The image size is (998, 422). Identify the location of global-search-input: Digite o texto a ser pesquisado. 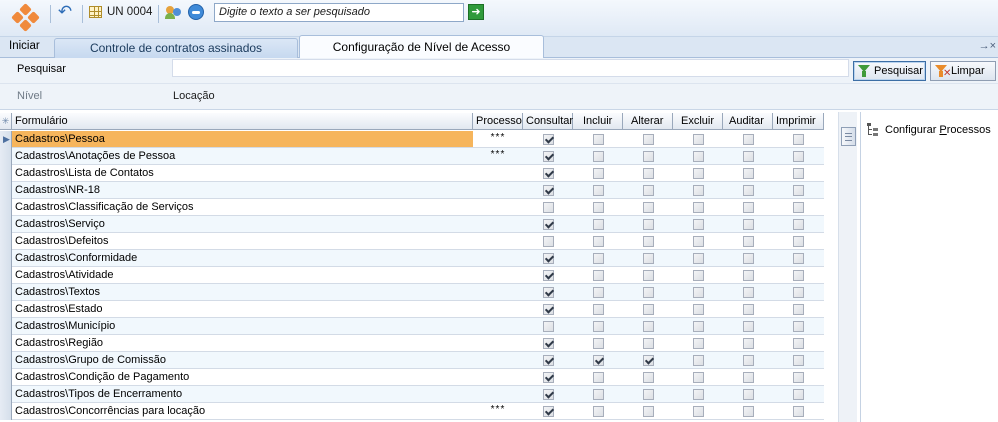
(339, 12).